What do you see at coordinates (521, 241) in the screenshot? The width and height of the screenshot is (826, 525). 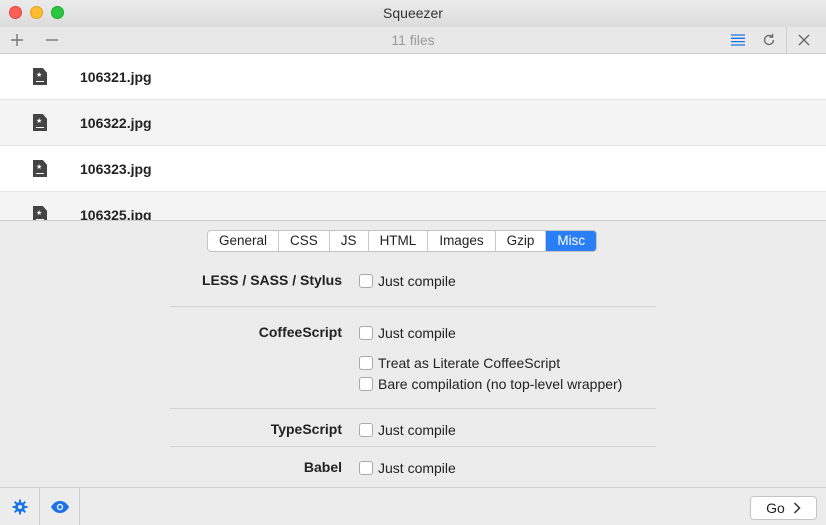 I see `tab-gzip: Gzip` at bounding box center [521, 241].